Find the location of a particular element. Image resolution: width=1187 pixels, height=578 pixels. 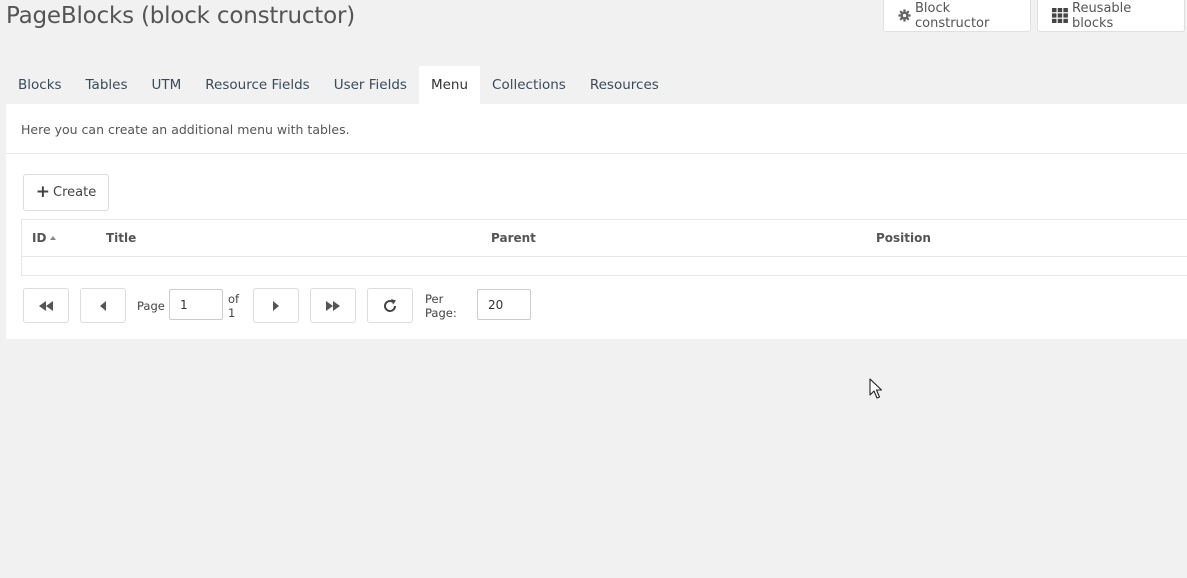

gear-icon is located at coordinates (904, 15).